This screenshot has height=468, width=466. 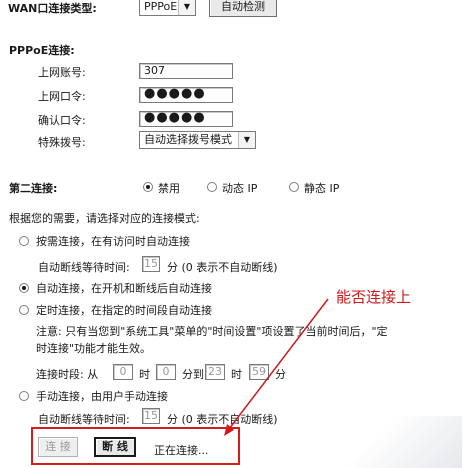 What do you see at coordinates (374, 297) in the screenshot?
I see `annotation-text: 能否连接上` at bounding box center [374, 297].